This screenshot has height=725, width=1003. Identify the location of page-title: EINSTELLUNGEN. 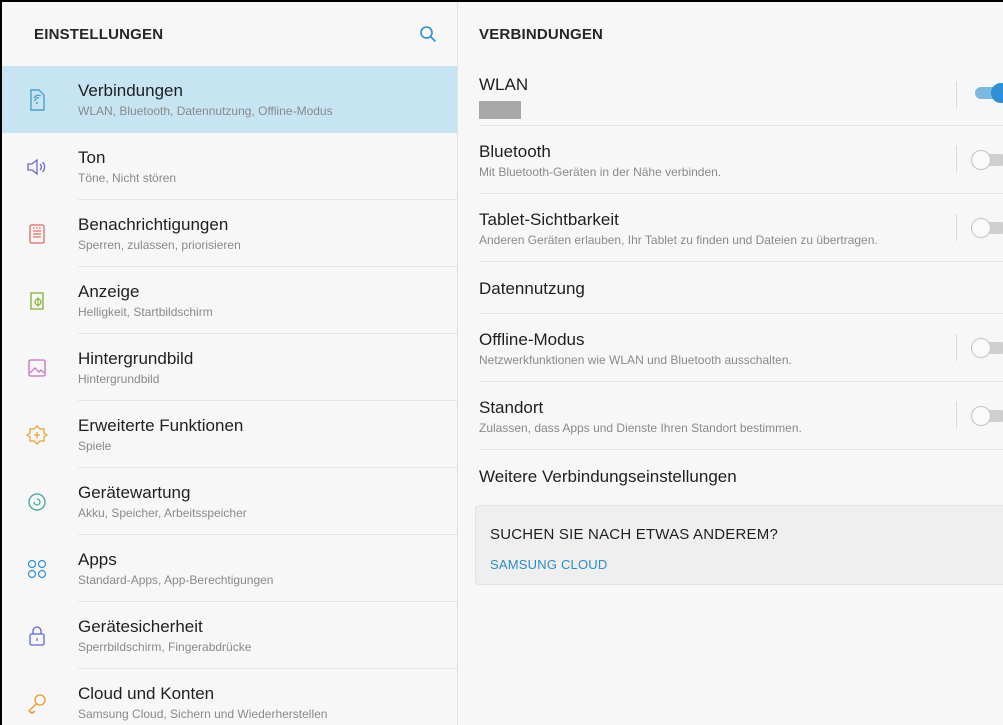
(99, 34).